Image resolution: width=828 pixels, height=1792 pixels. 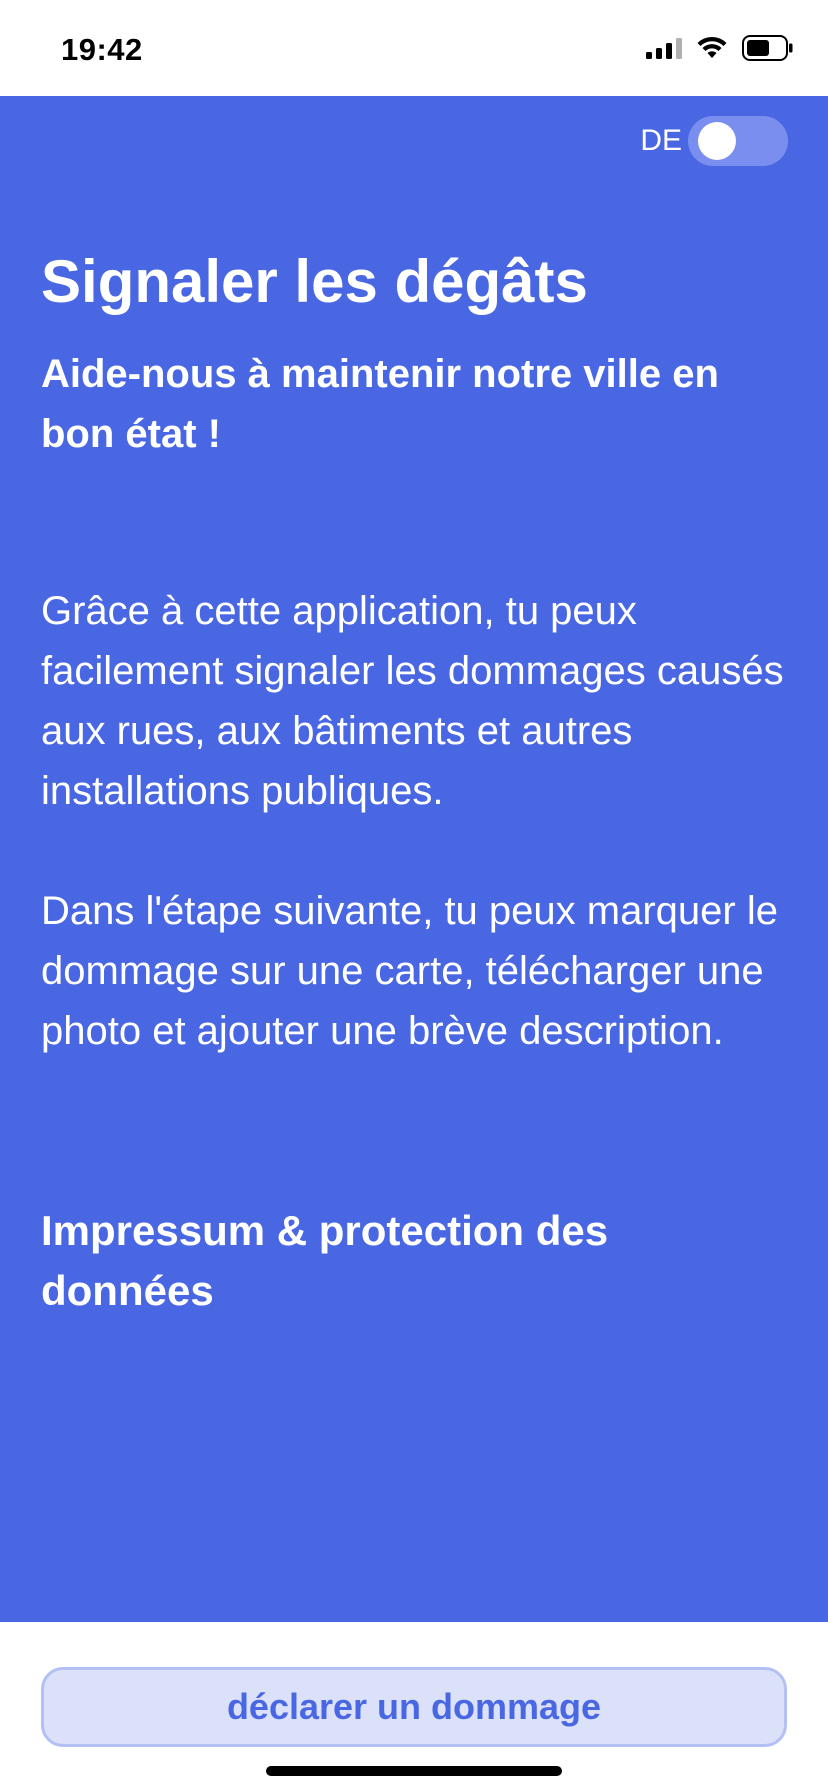 I want to click on bottom-bar: déclarer un dommage, so click(x=414, y=1707).